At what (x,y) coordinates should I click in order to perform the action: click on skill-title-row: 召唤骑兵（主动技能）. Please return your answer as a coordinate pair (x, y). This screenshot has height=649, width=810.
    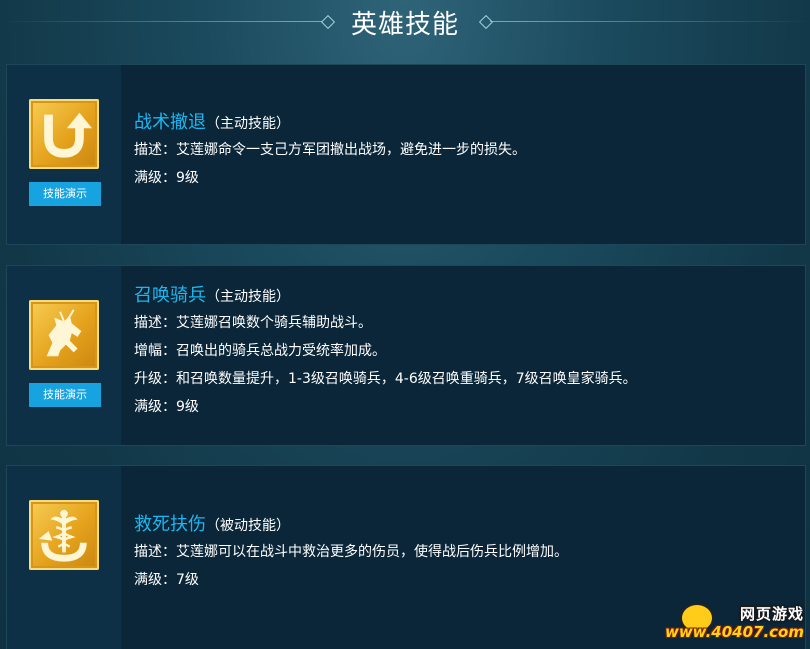
    Looking at the image, I should click on (464, 296).